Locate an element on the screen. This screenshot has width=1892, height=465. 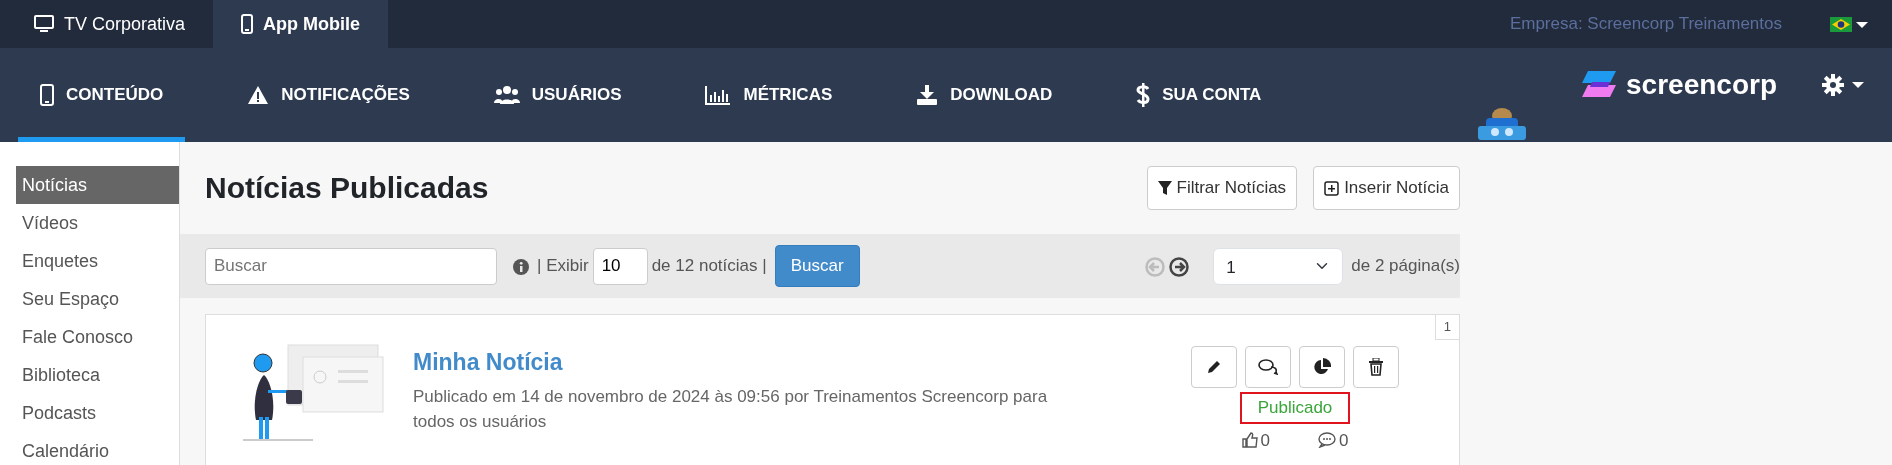
sidebar-item: Biblioteca is located at coordinates (97, 375).